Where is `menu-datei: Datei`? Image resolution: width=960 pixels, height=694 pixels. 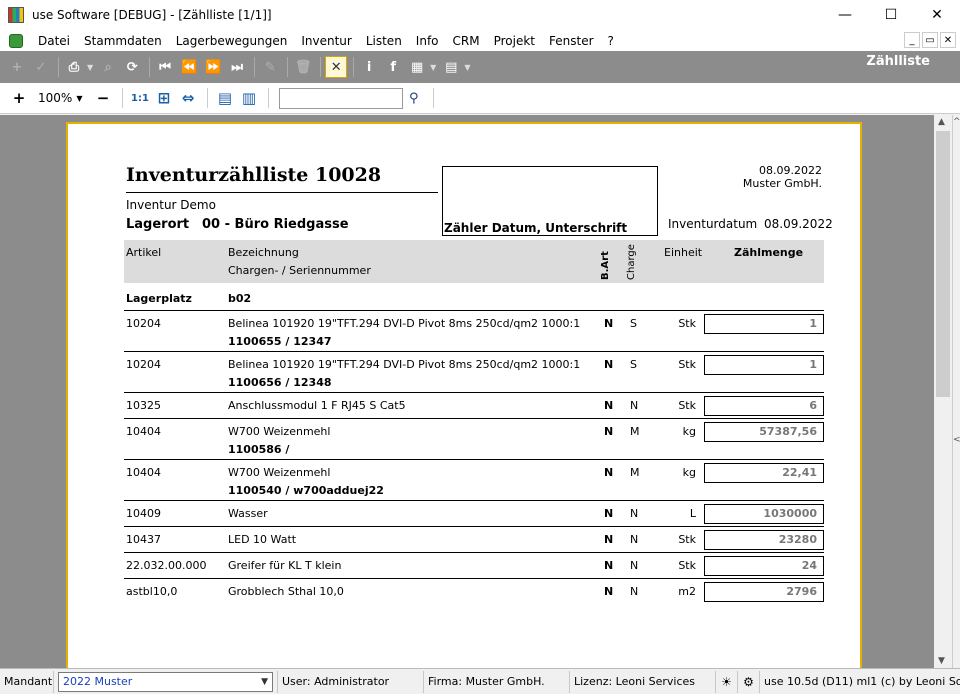 menu-datei: Datei is located at coordinates (54, 41).